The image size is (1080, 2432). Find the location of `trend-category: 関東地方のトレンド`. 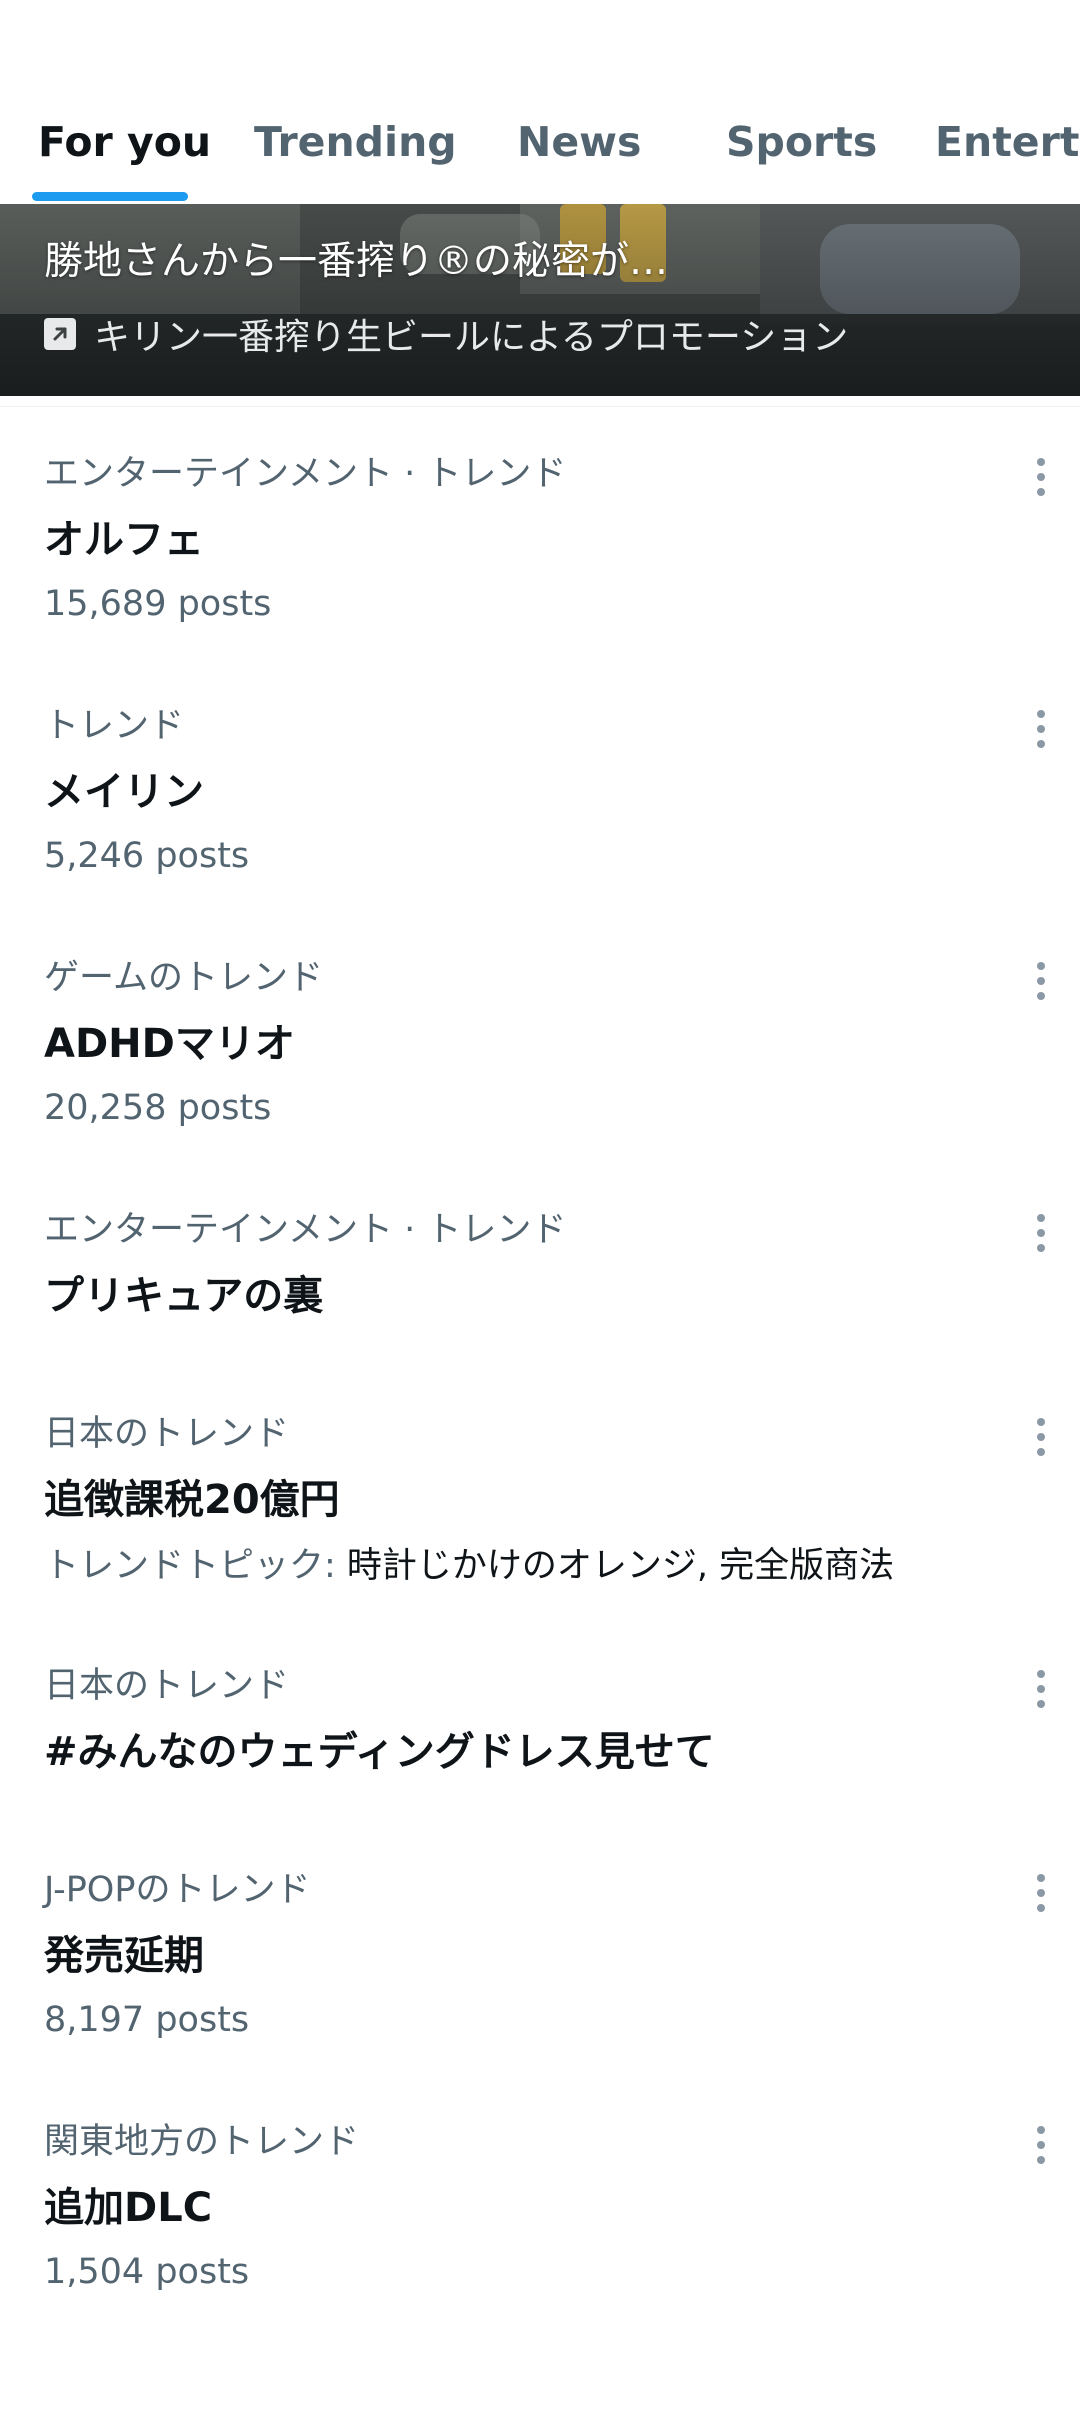

trend-category: 関東地方のトレンド is located at coordinates (202, 2142).